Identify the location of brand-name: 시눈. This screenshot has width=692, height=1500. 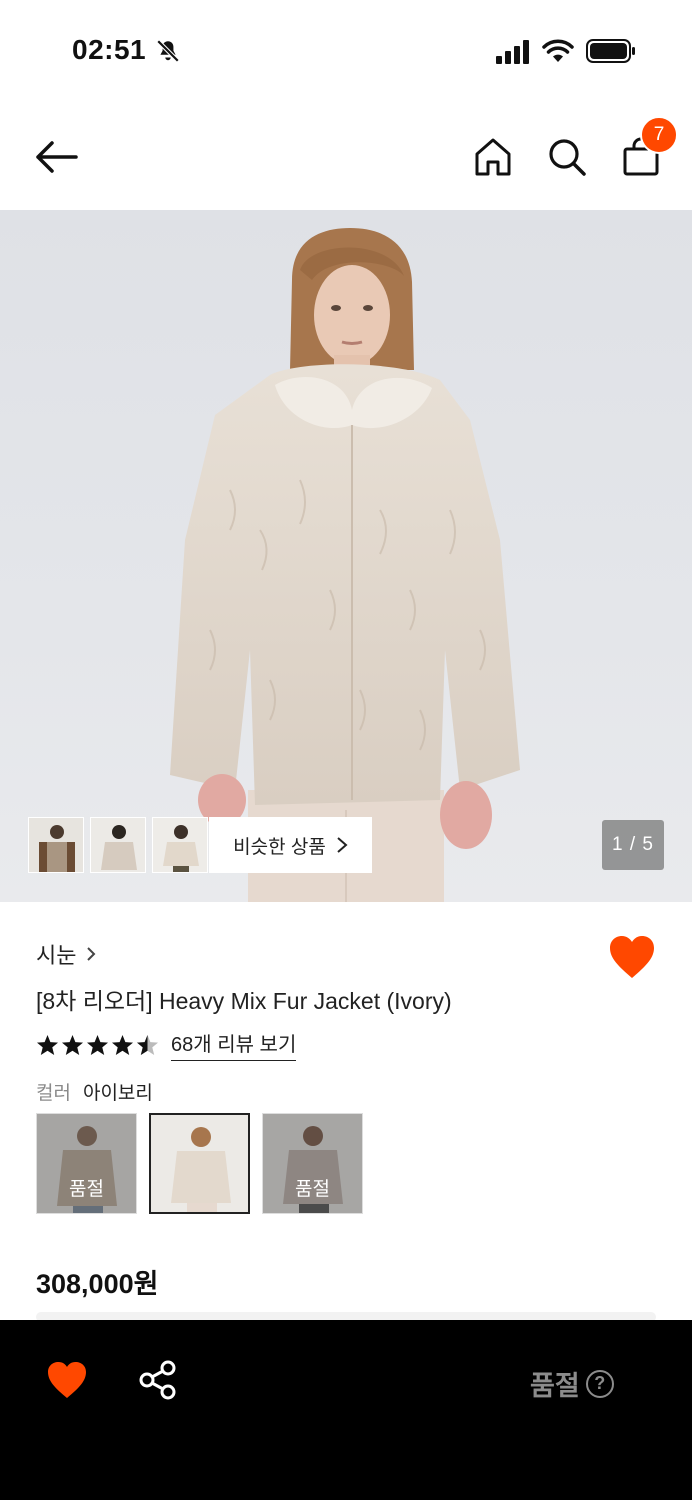
(56, 955).